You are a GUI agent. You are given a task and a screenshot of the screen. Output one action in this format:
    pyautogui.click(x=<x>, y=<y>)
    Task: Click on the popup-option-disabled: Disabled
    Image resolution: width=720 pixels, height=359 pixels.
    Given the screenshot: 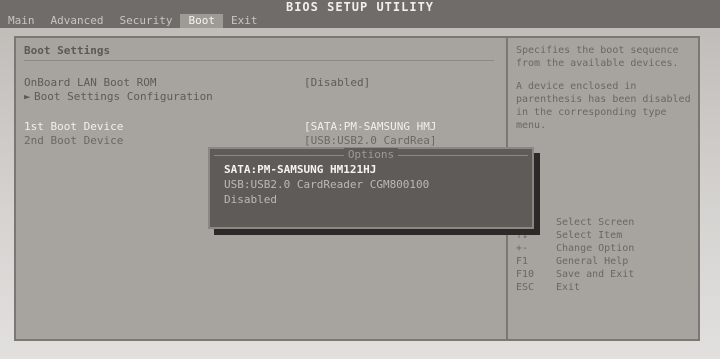 What is the action you would take?
    pyautogui.click(x=250, y=199)
    